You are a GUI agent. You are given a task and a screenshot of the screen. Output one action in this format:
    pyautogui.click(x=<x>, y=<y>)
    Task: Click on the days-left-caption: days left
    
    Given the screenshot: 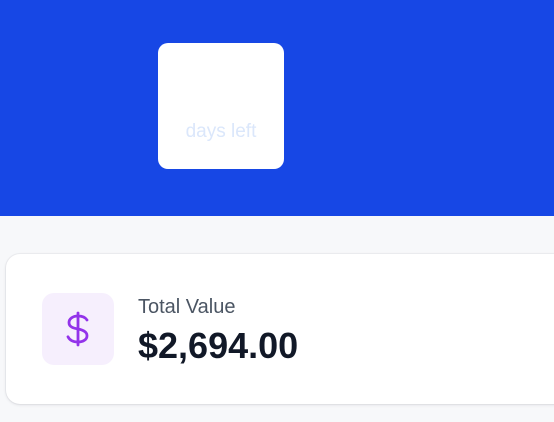 What is the action you would take?
    pyautogui.click(x=221, y=131)
    